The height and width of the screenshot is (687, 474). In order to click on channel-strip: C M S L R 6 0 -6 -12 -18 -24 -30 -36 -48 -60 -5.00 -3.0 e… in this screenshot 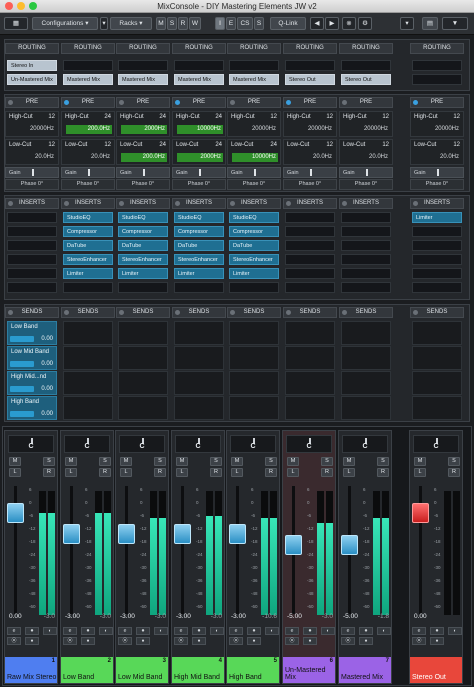, I will do `click(309, 557)`.